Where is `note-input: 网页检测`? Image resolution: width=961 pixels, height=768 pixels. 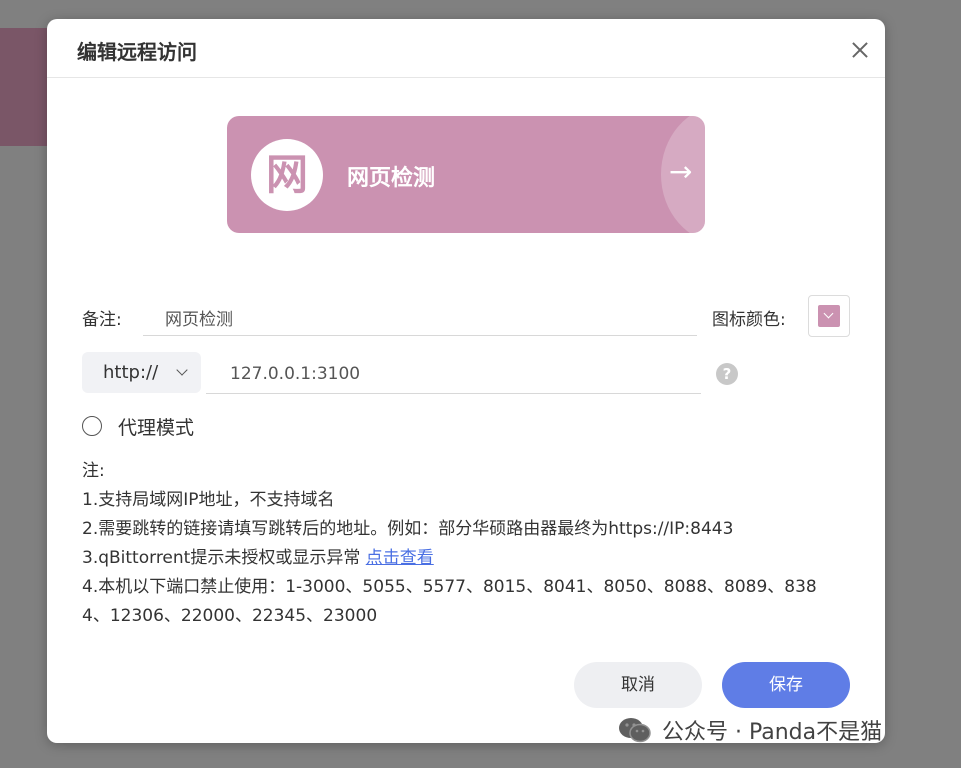 note-input: 网页检测 is located at coordinates (420, 315).